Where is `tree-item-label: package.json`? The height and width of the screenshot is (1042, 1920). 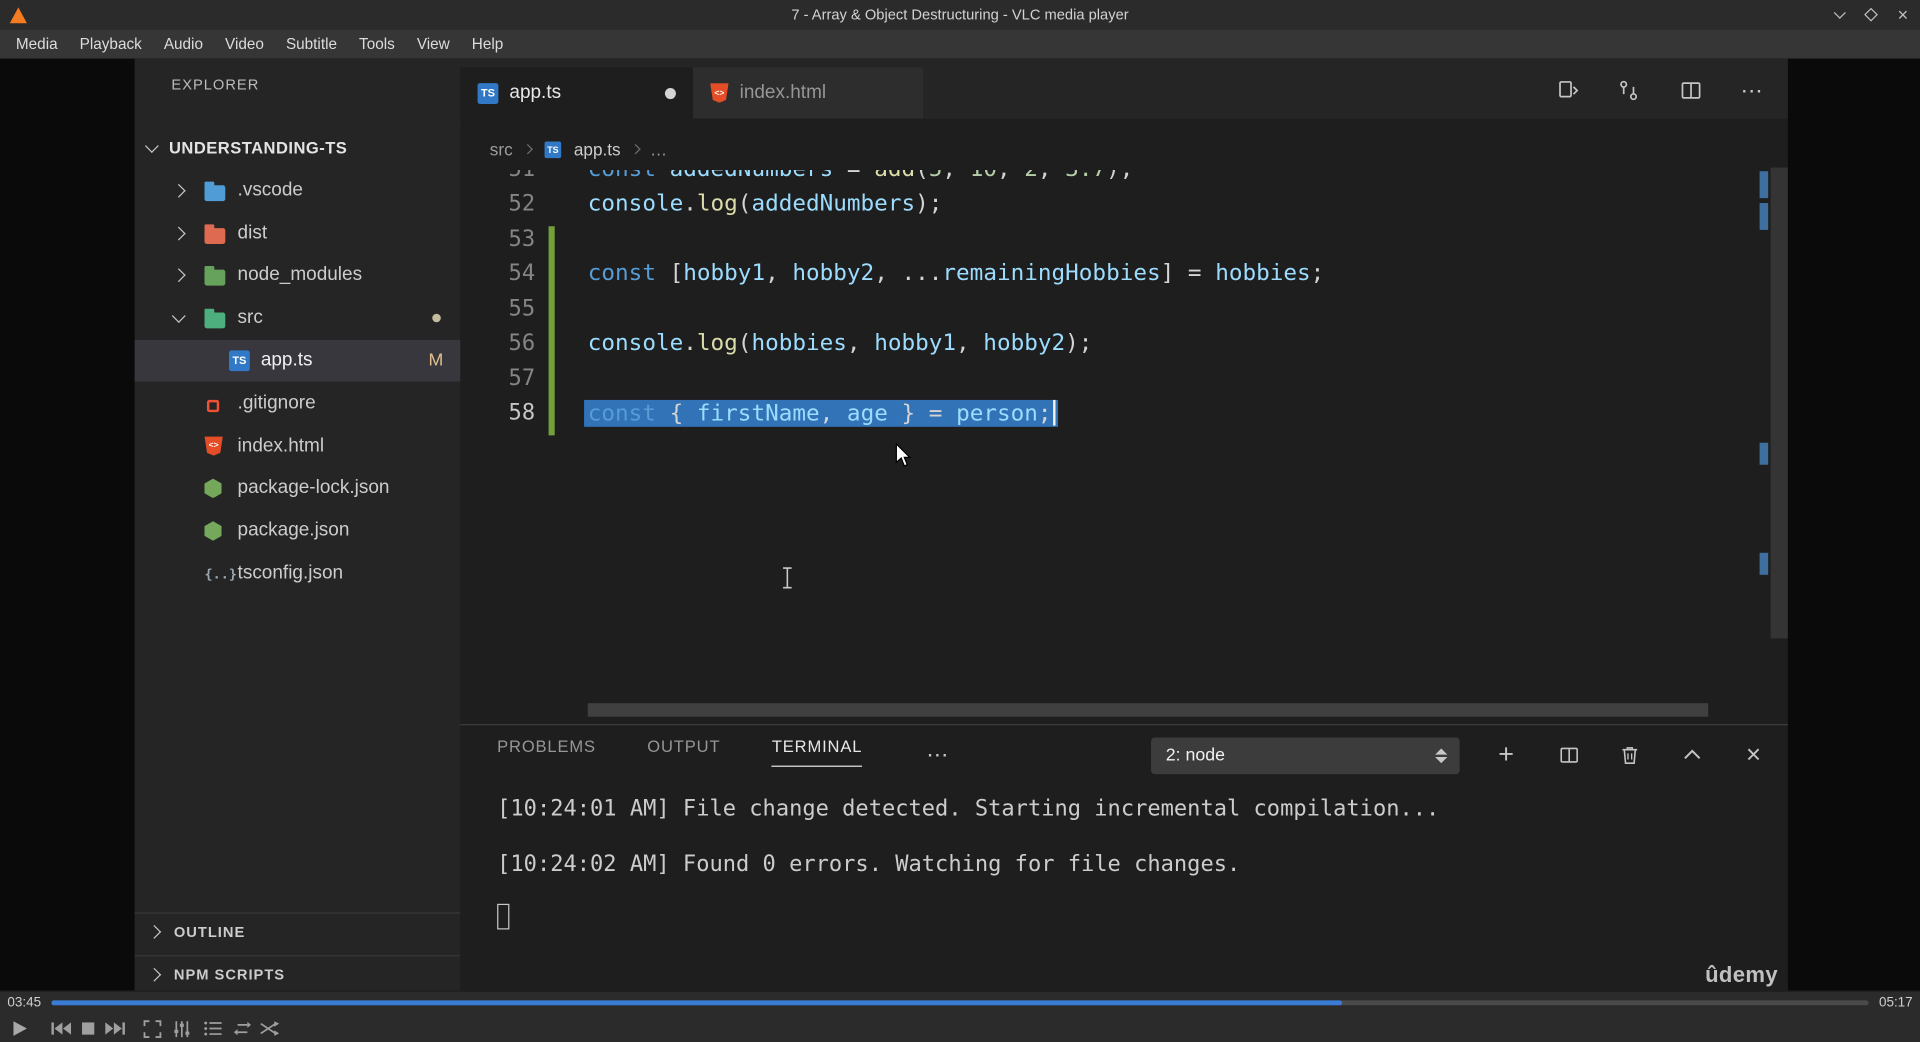
tree-item-label: package.json is located at coordinates (293, 530).